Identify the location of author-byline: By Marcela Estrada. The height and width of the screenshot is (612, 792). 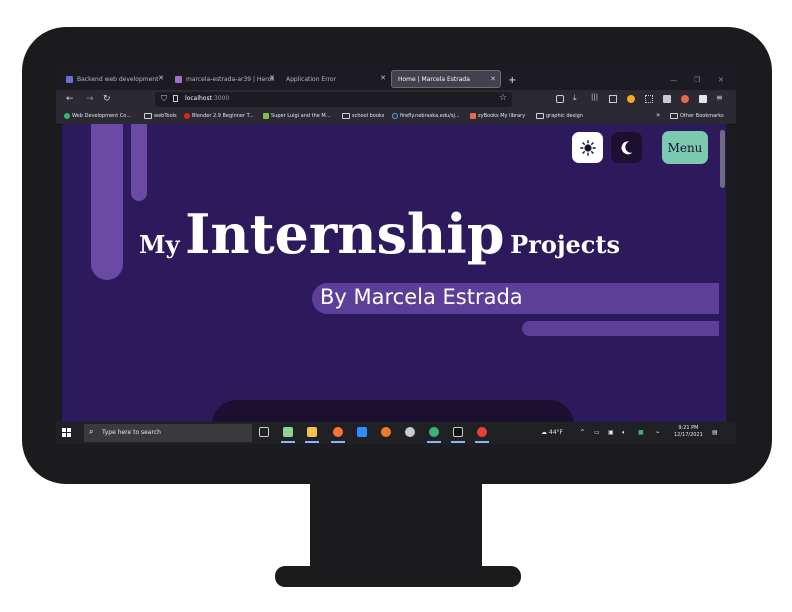
(519, 298).